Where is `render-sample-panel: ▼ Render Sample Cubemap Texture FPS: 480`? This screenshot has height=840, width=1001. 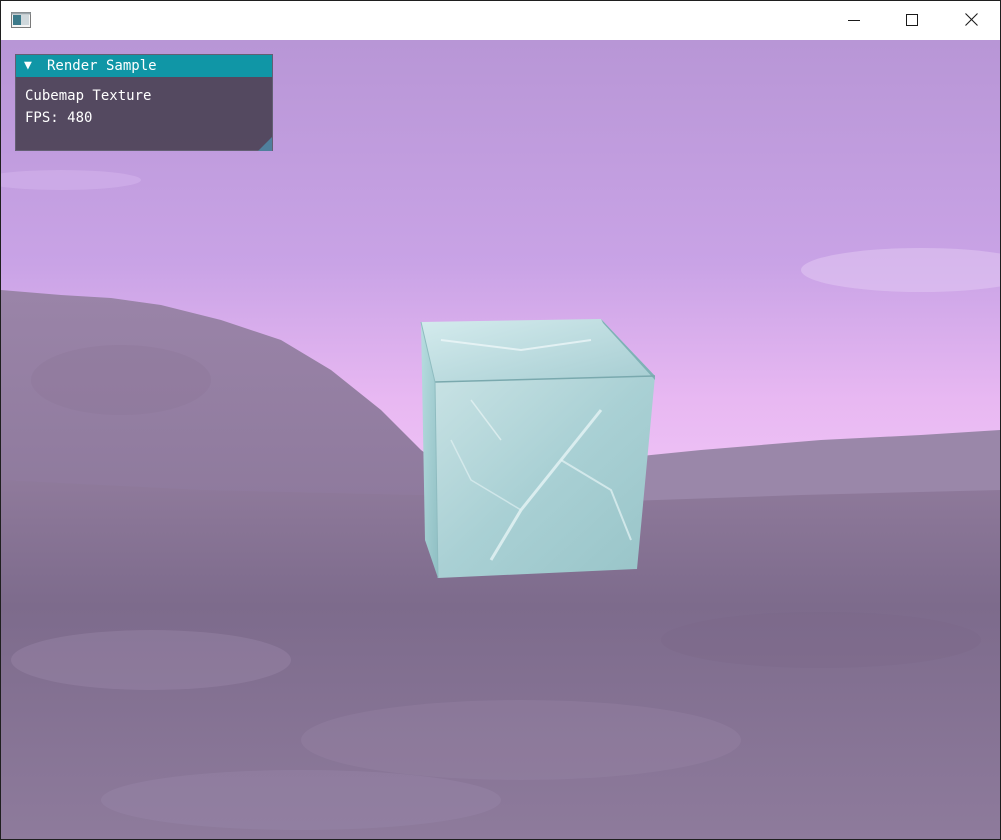 render-sample-panel: ▼ Render Sample Cubemap Texture FPS: 480 is located at coordinates (144, 102).